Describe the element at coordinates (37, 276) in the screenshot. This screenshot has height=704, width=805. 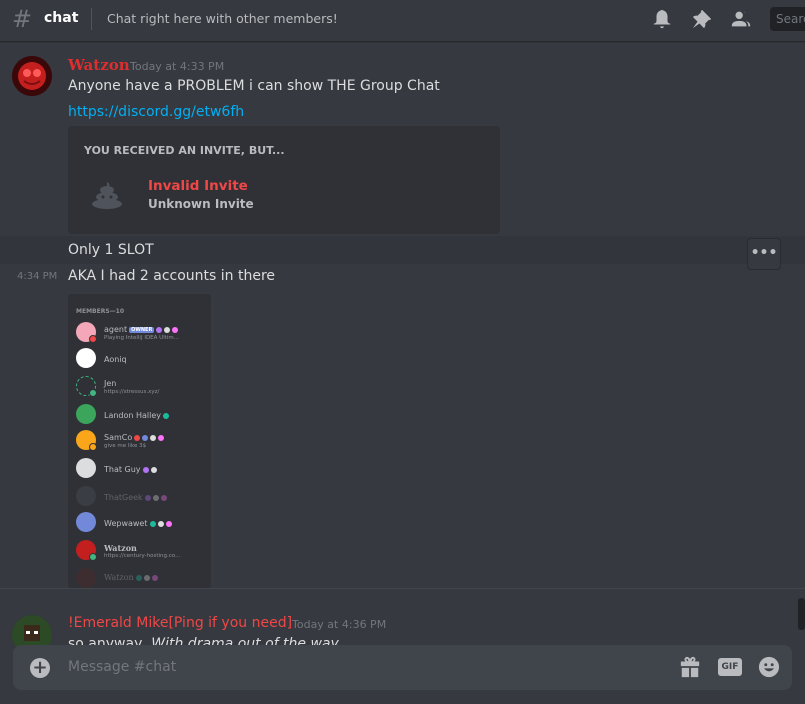
I see `message-timestamp: 4:34 PM` at that location.